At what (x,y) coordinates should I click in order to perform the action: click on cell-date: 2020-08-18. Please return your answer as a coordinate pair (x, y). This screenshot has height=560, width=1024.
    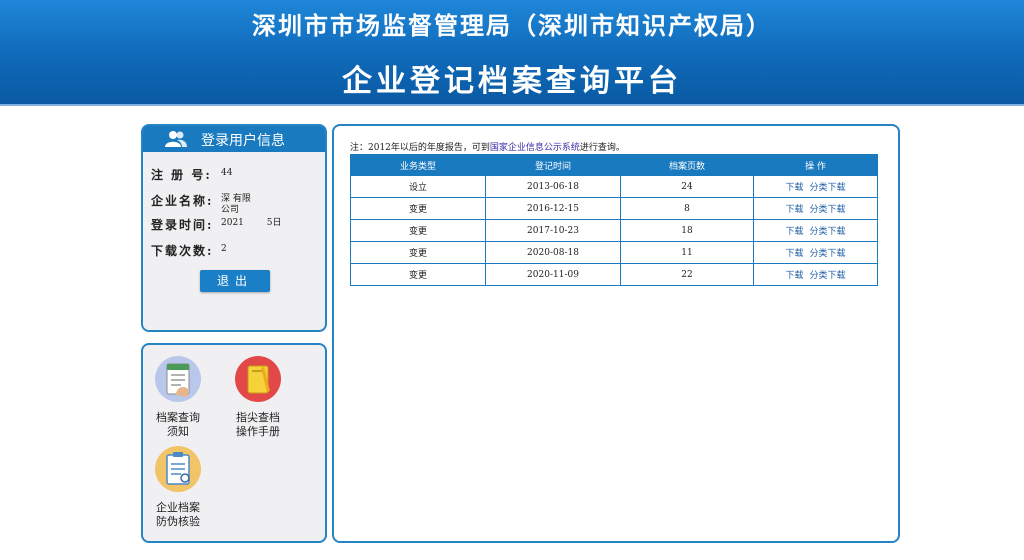
    Looking at the image, I should click on (553, 252).